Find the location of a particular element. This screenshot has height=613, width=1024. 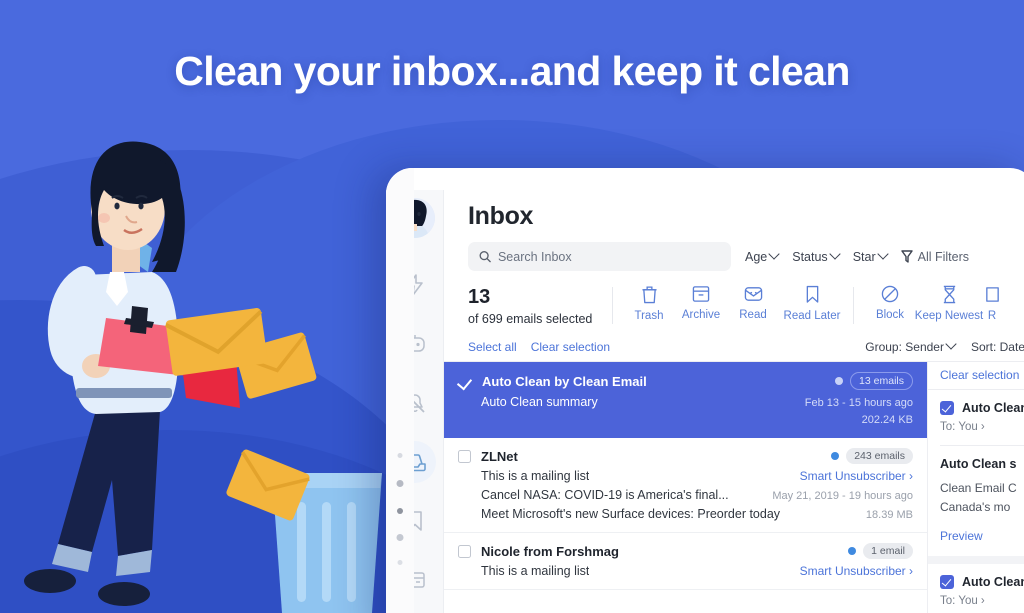

filter-age-label: Age is located at coordinates (756, 256).